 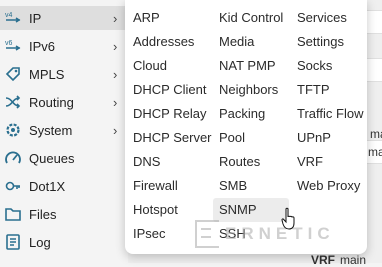 What do you see at coordinates (288, 218) in the screenshot?
I see `hand-pointer-cursor-icon` at bounding box center [288, 218].